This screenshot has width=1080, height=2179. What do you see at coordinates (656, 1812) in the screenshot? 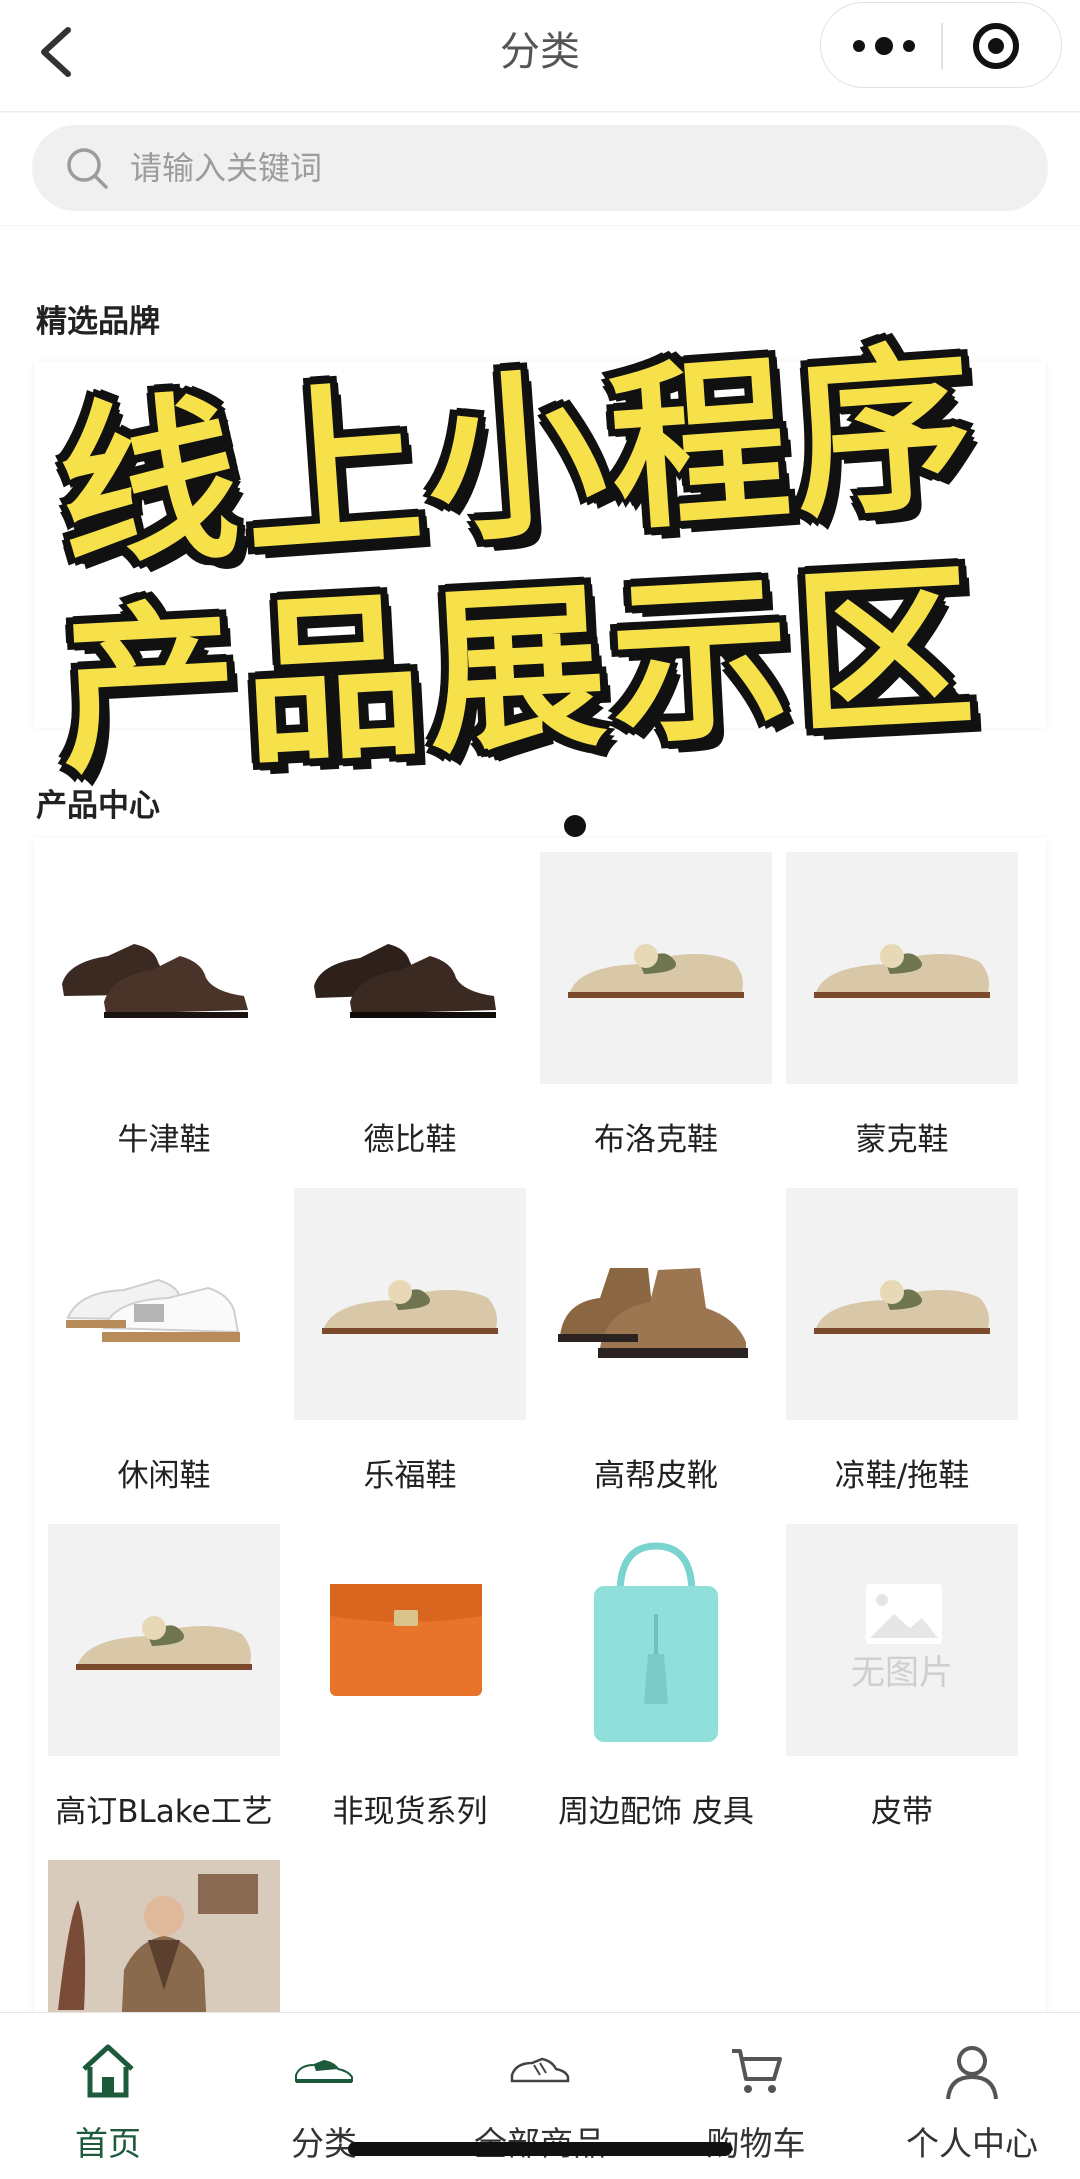
I see `category-label: 周边配饰 皮具` at bounding box center [656, 1812].